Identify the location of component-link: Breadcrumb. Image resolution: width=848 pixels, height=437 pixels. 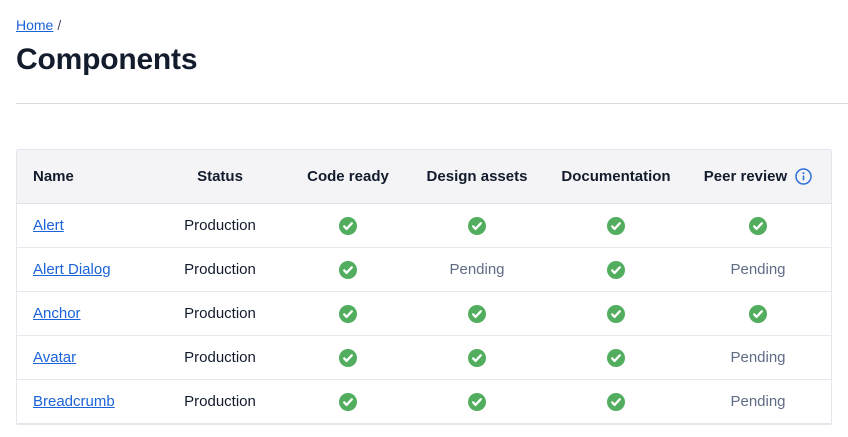
(74, 401).